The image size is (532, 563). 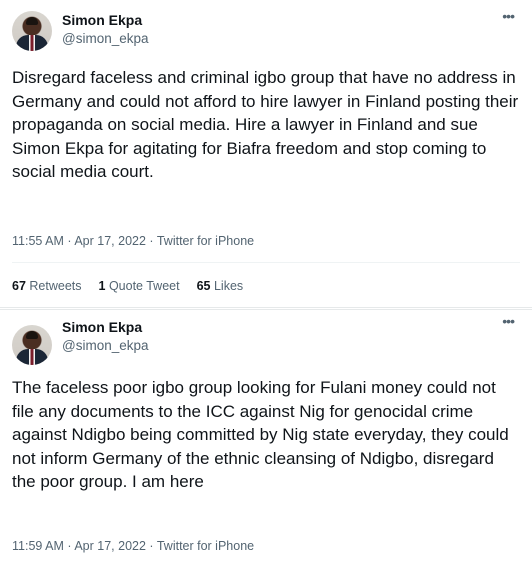 What do you see at coordinates (47, 286) in the screenshot?
I see `retweets-stat: 67 Retweets` at bounding box center [47, 286].